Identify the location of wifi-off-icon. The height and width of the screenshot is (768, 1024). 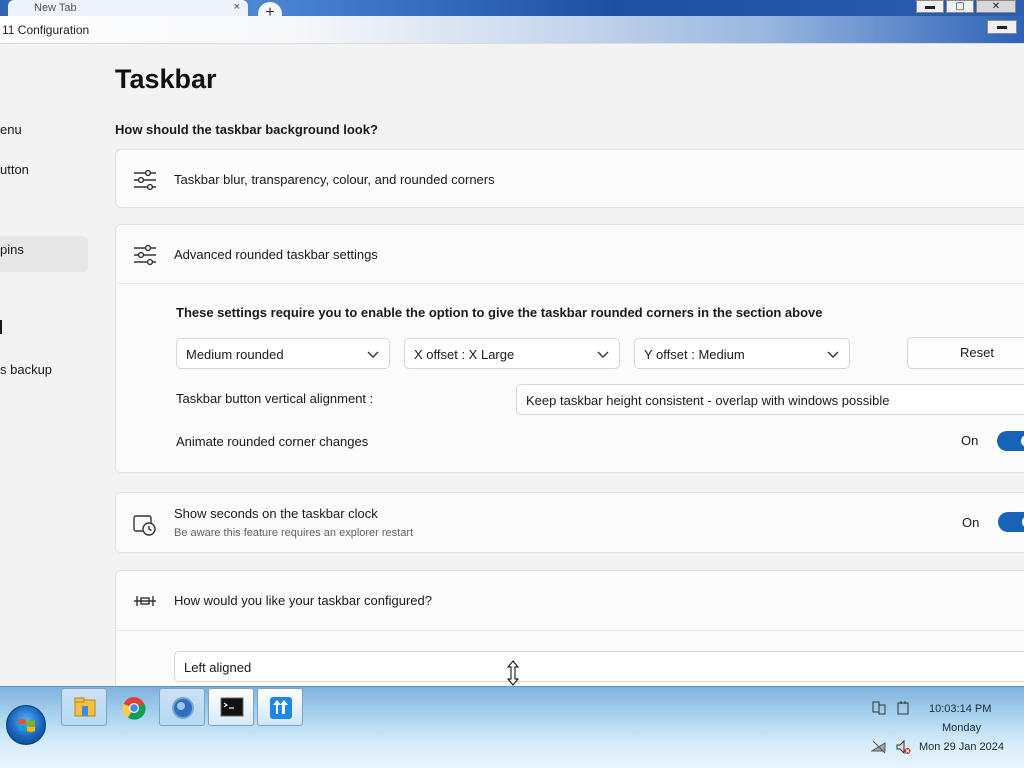
(879, 747).